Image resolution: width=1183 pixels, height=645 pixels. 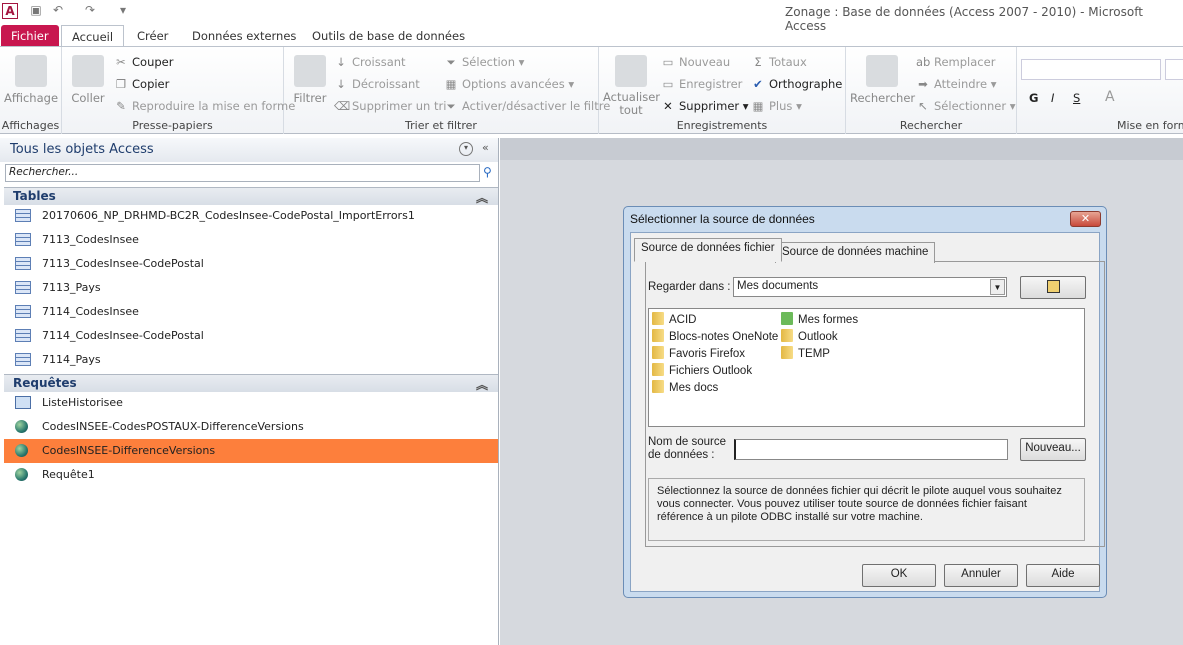 What do you see at coordinates (45, 383) in the screenshot?
I see `section-title: Requêtes` at bounding box center [45, 383].